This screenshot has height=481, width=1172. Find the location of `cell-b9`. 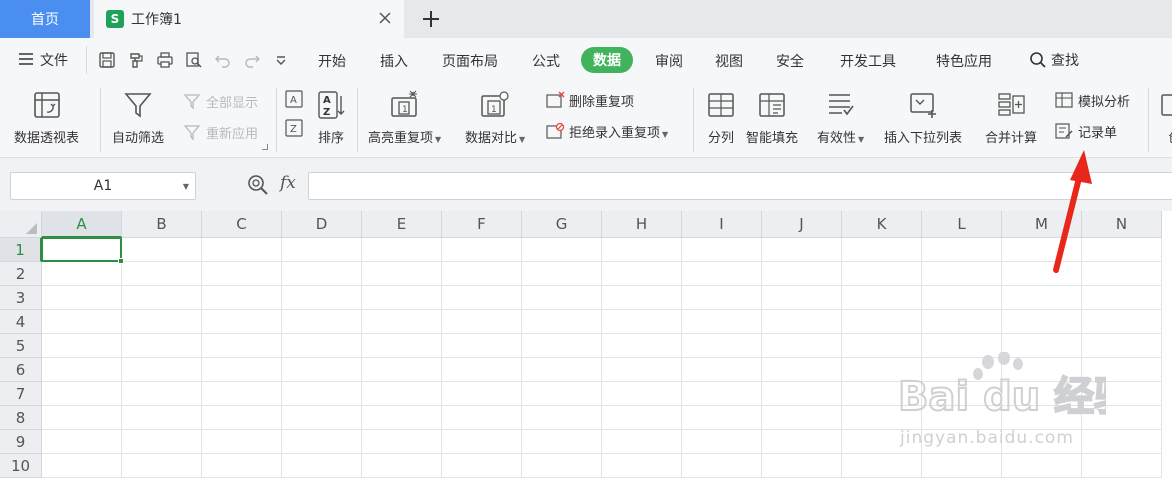

cell-b9 is located at coordinates (162, 442).